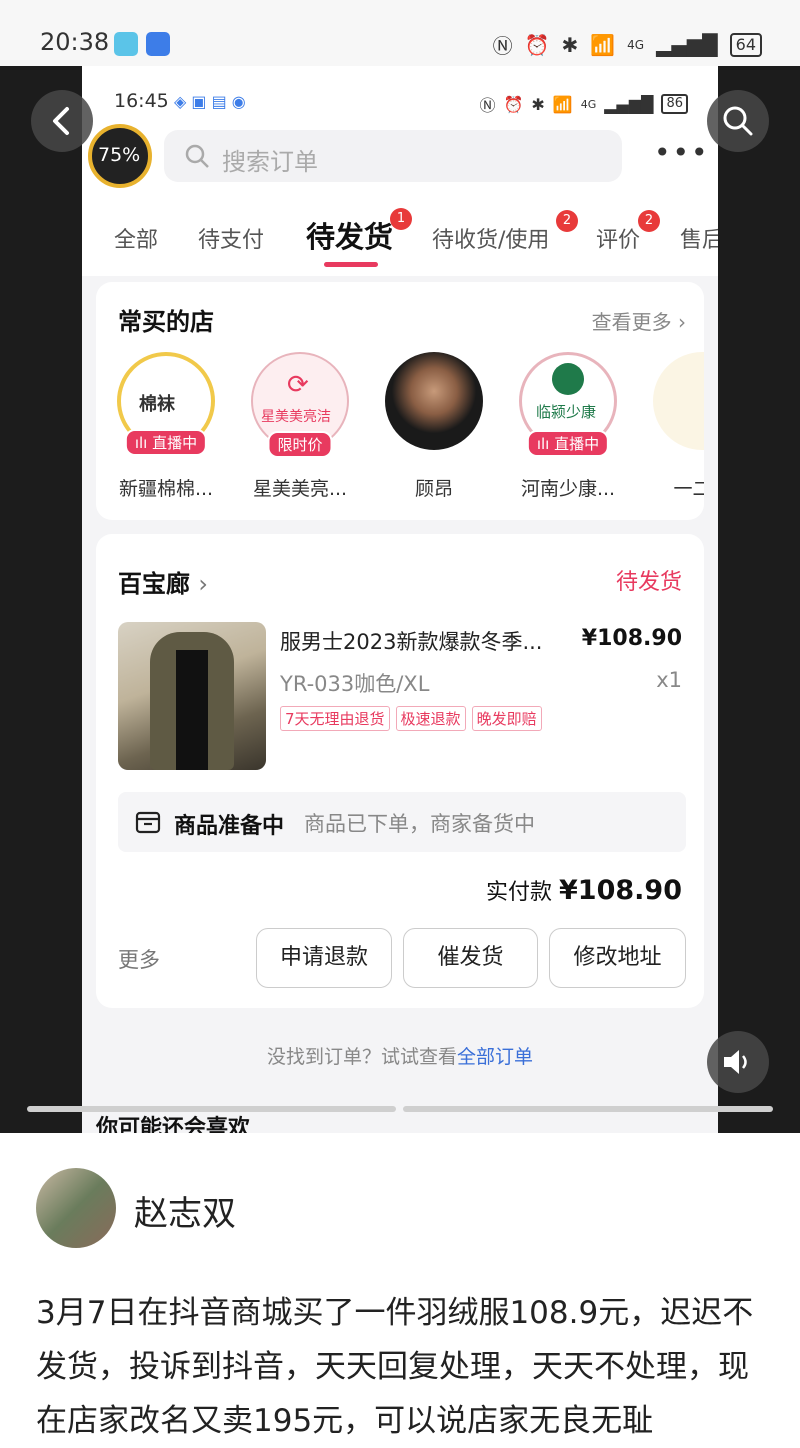  What do you see at coordinates (618, 238) in the screenshot?
I see `tab-review: 评价` at bounding box center [618, 238].